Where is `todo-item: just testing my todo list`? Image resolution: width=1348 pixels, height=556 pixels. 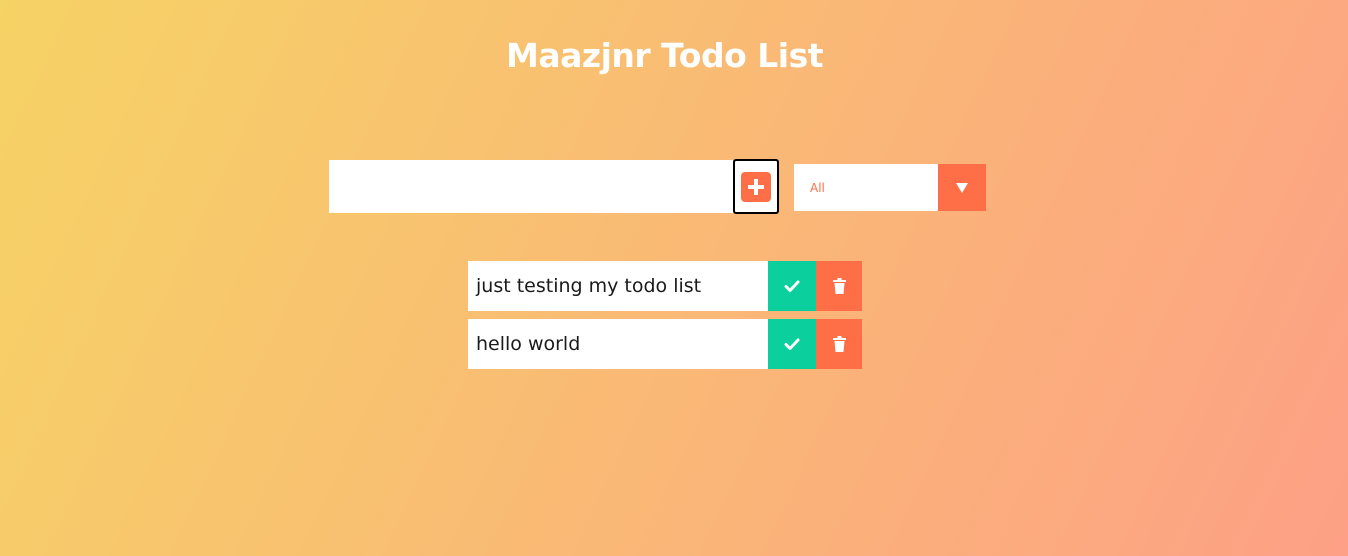 todo-item: just testing my todo list is located at coordinates (665, 286).